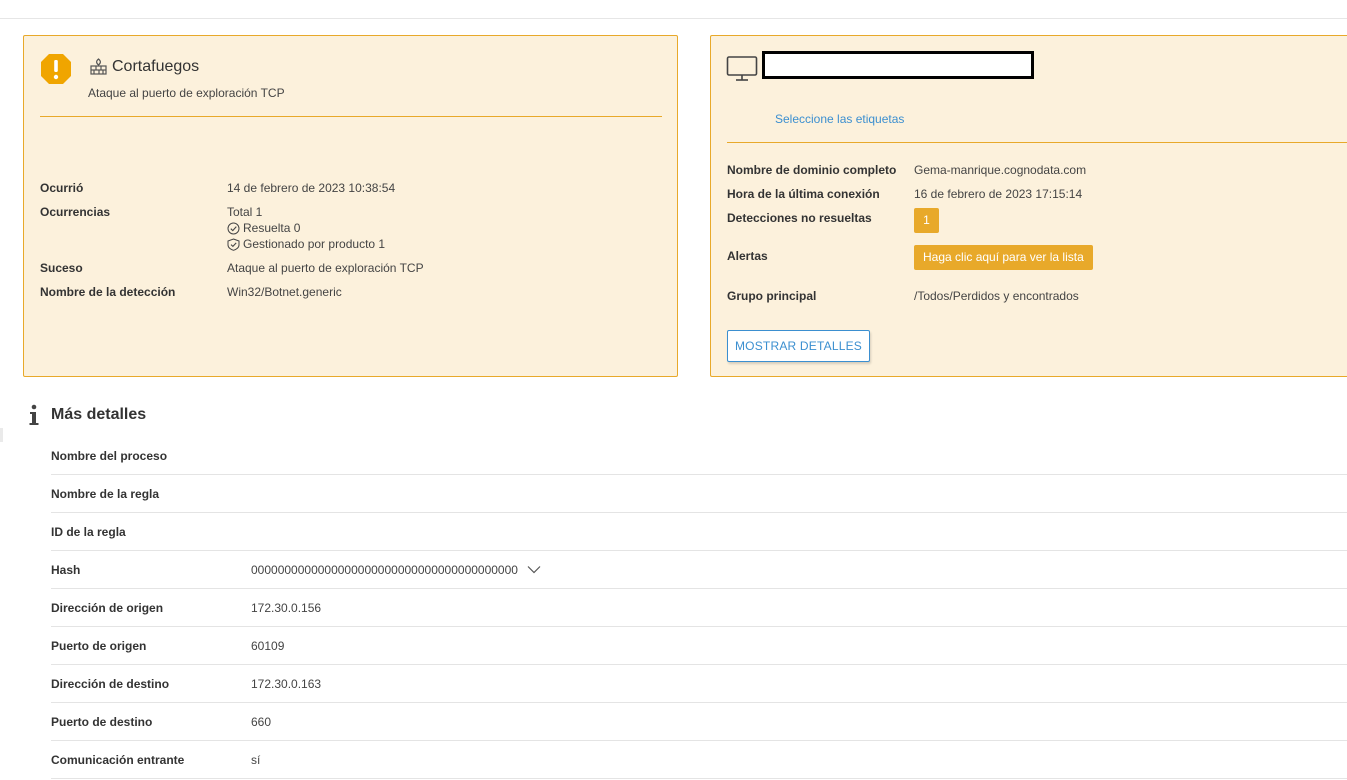 The height and width of the screenshot is (780, 1347). Describe the element at coordinates (107, 607) in the screenshot. I see `source-address-label: Dirección de origen` at that location.